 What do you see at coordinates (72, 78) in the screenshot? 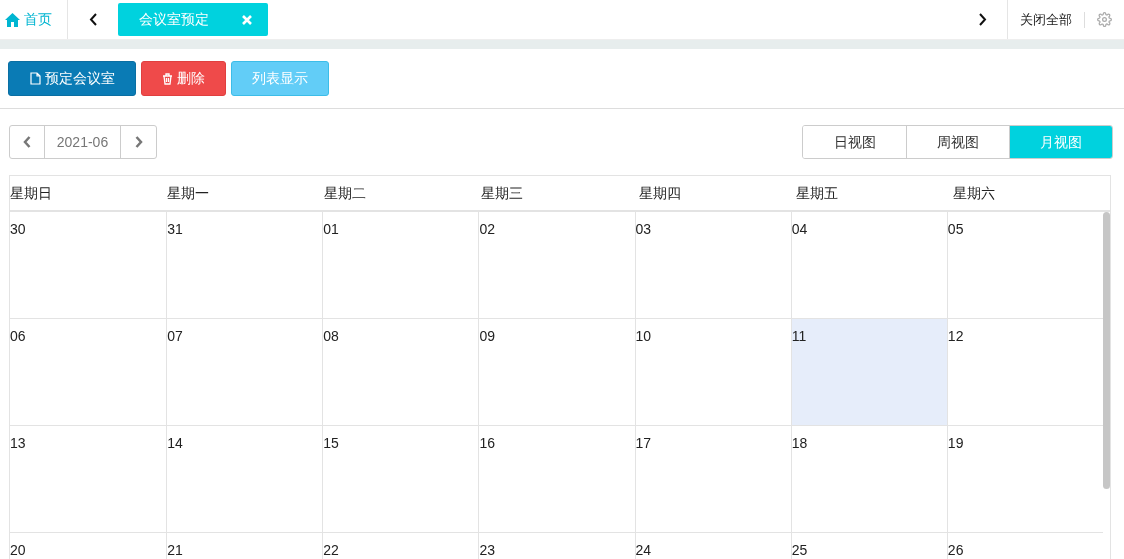
I see `toolbar-button: 预定会议室` at bounding box center [72, 78].